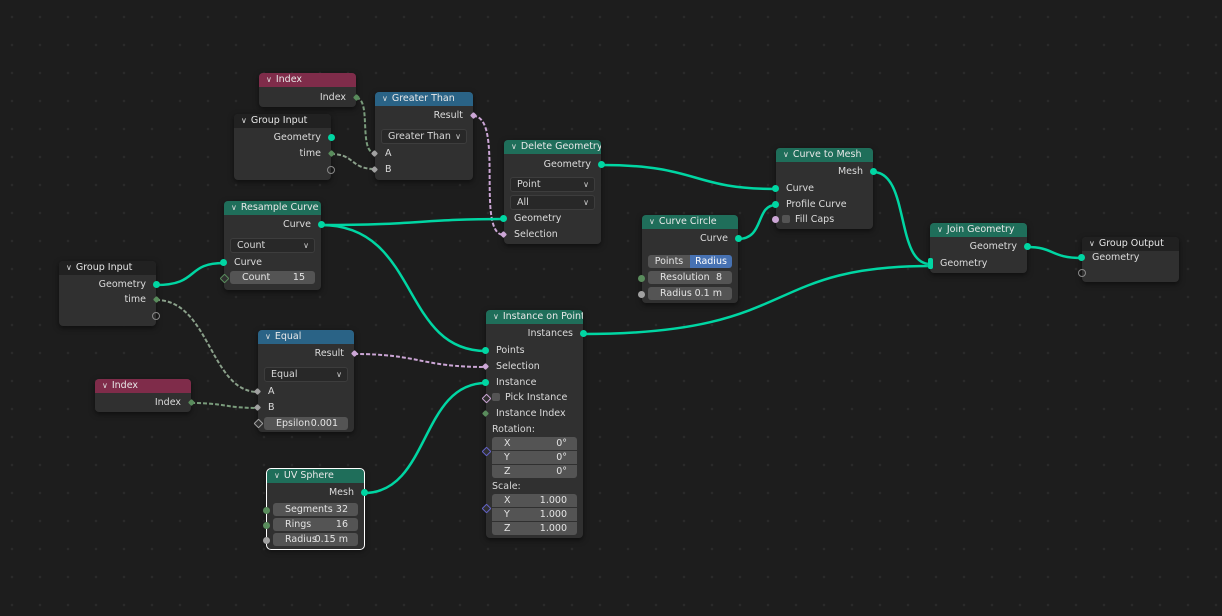 The image size is (1222, 616). Describe the element at coordinates (315, 524) in the screenshot. I see `rings-field: Rings 16` at that location.